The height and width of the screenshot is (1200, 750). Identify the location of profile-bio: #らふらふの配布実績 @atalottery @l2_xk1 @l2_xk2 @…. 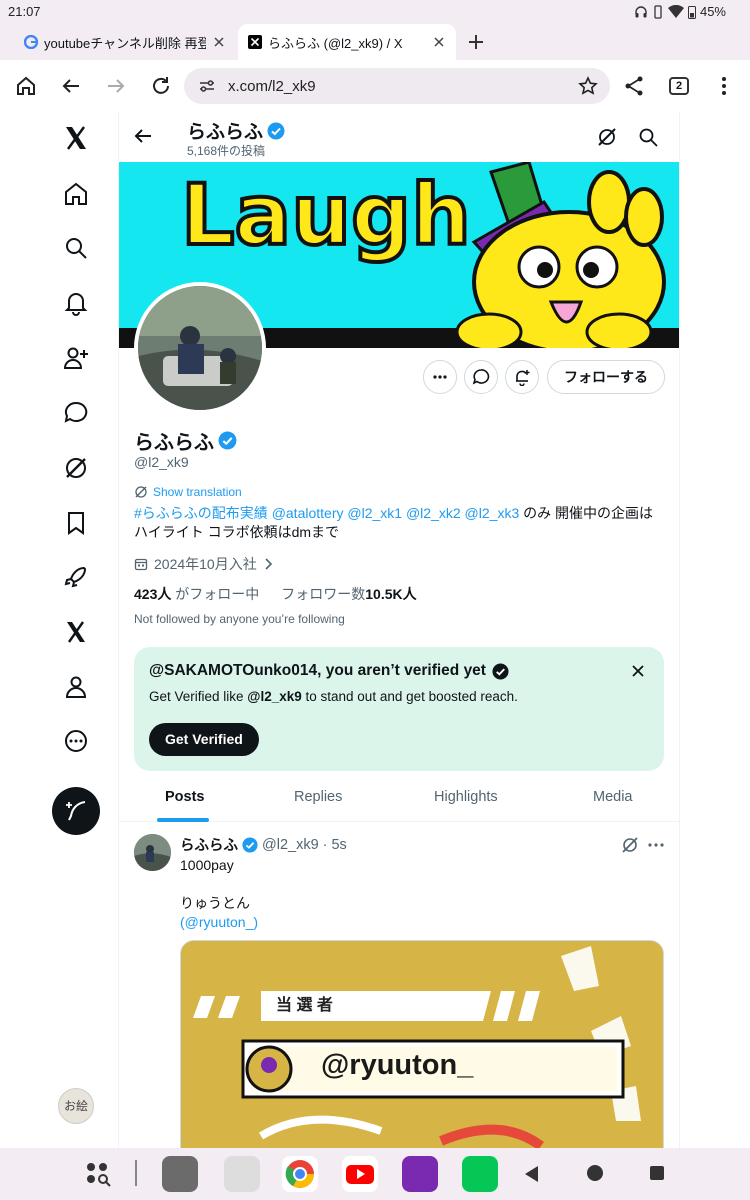
(399, 523).